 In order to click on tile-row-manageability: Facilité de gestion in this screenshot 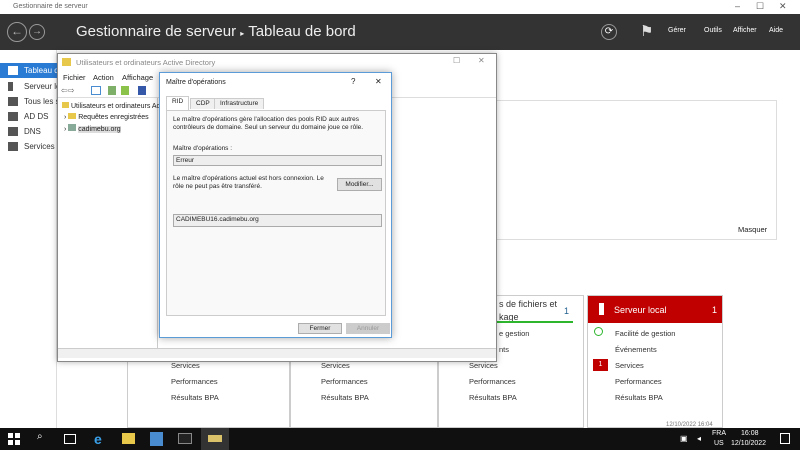, I will do `click(645, 333)`.